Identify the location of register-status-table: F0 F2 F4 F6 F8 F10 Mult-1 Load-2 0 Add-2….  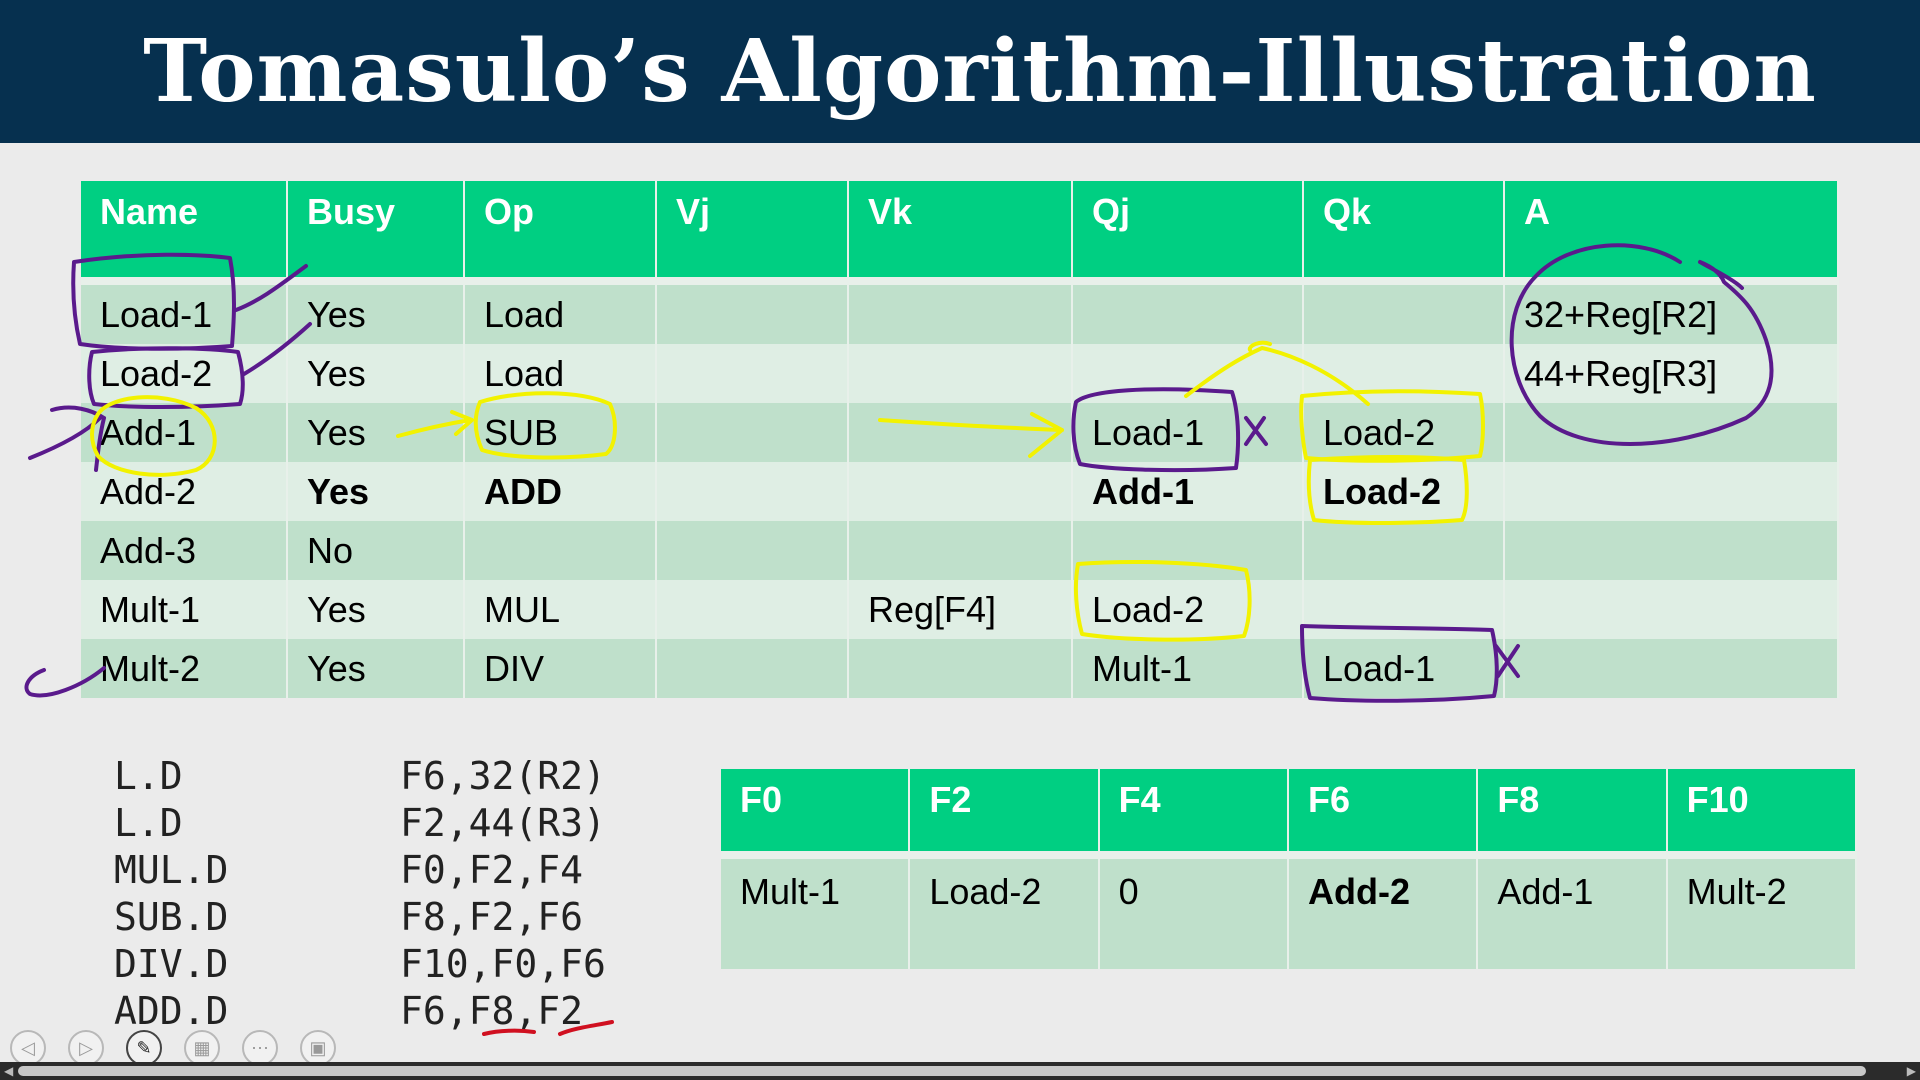
(1289, 869).